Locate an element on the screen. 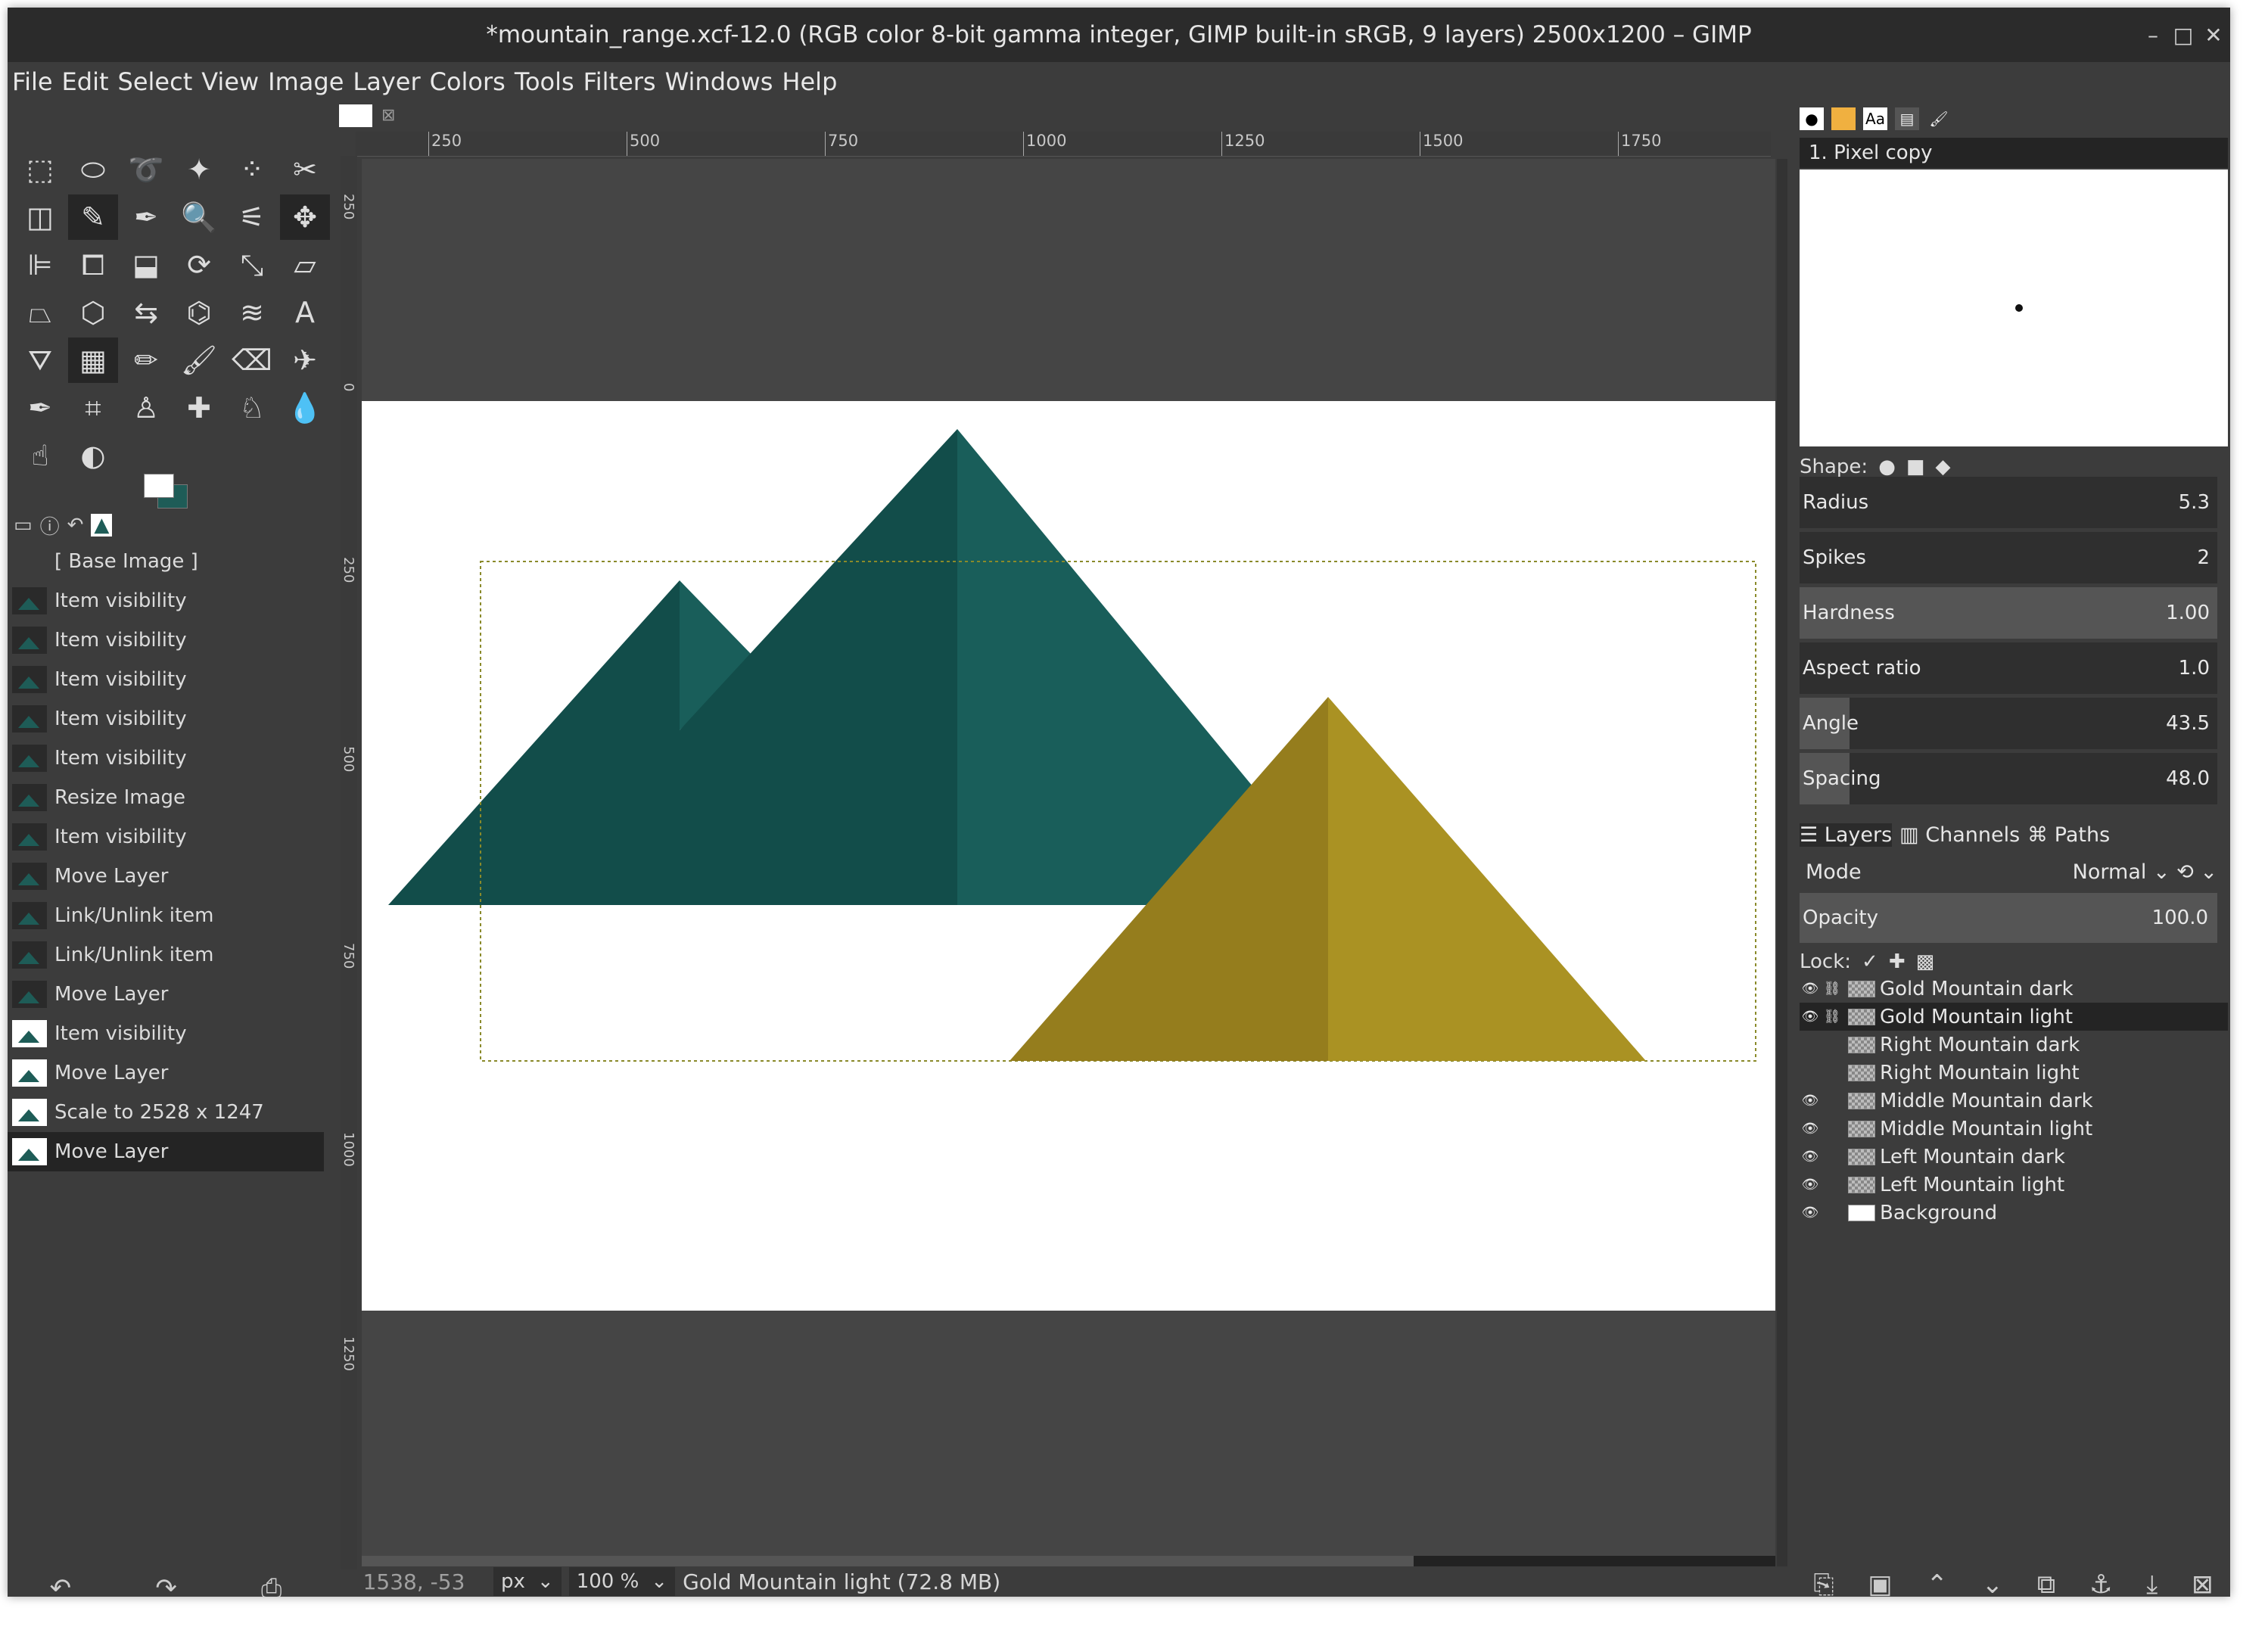 This screenshot has width=2268, height=1633. ink-tool-icon: ✒ is located at coordinates (40, 408).